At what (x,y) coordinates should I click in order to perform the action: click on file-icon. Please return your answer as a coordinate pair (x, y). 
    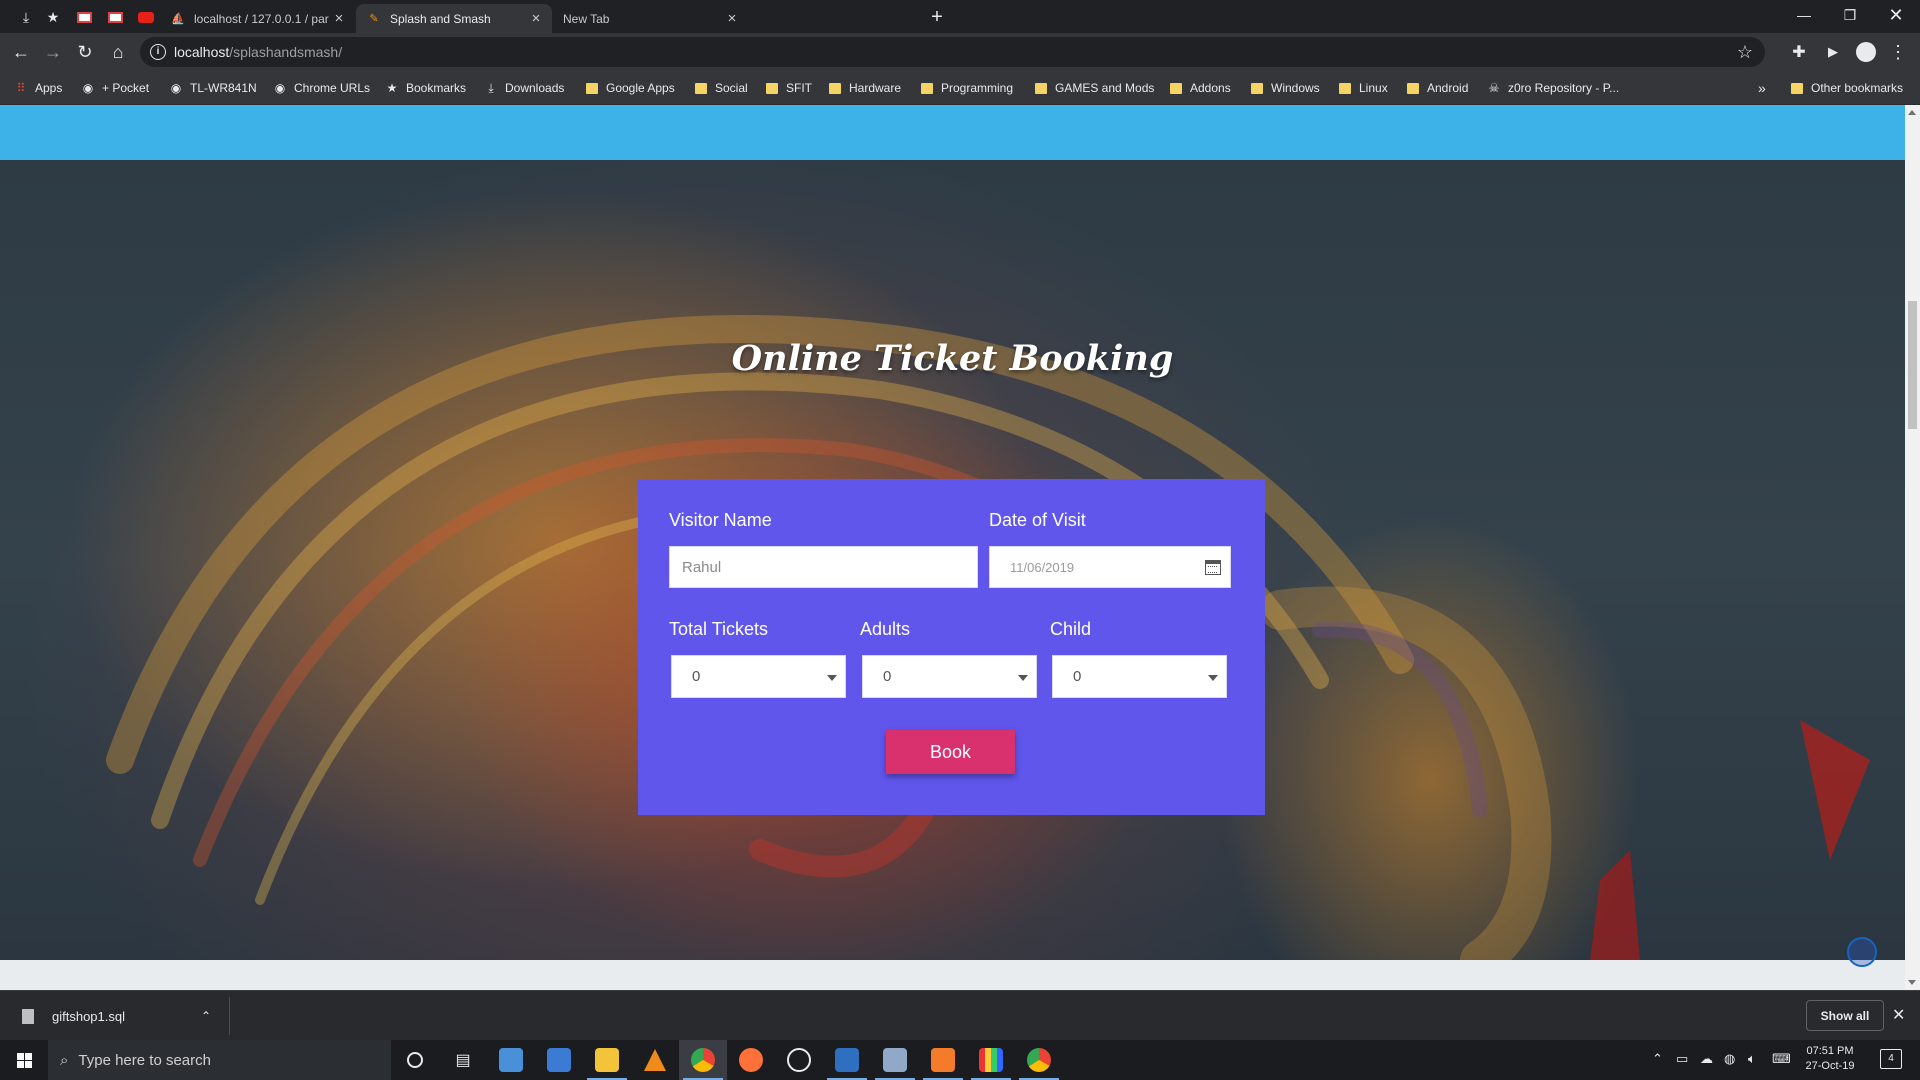
    Looking at the image, I should click on (28, 1016).